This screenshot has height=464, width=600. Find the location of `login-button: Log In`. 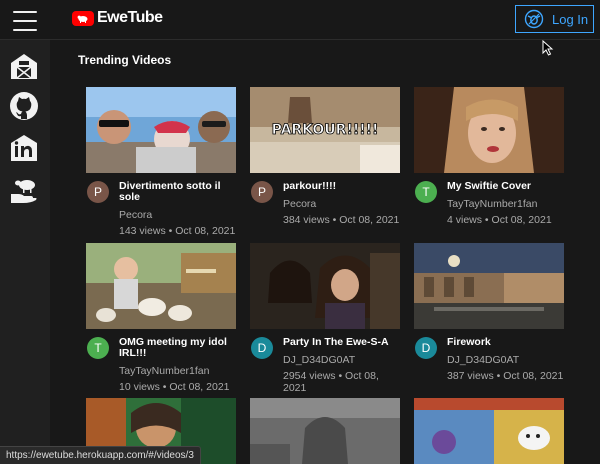

login-button: Log In is located at coordinates (554, 19).